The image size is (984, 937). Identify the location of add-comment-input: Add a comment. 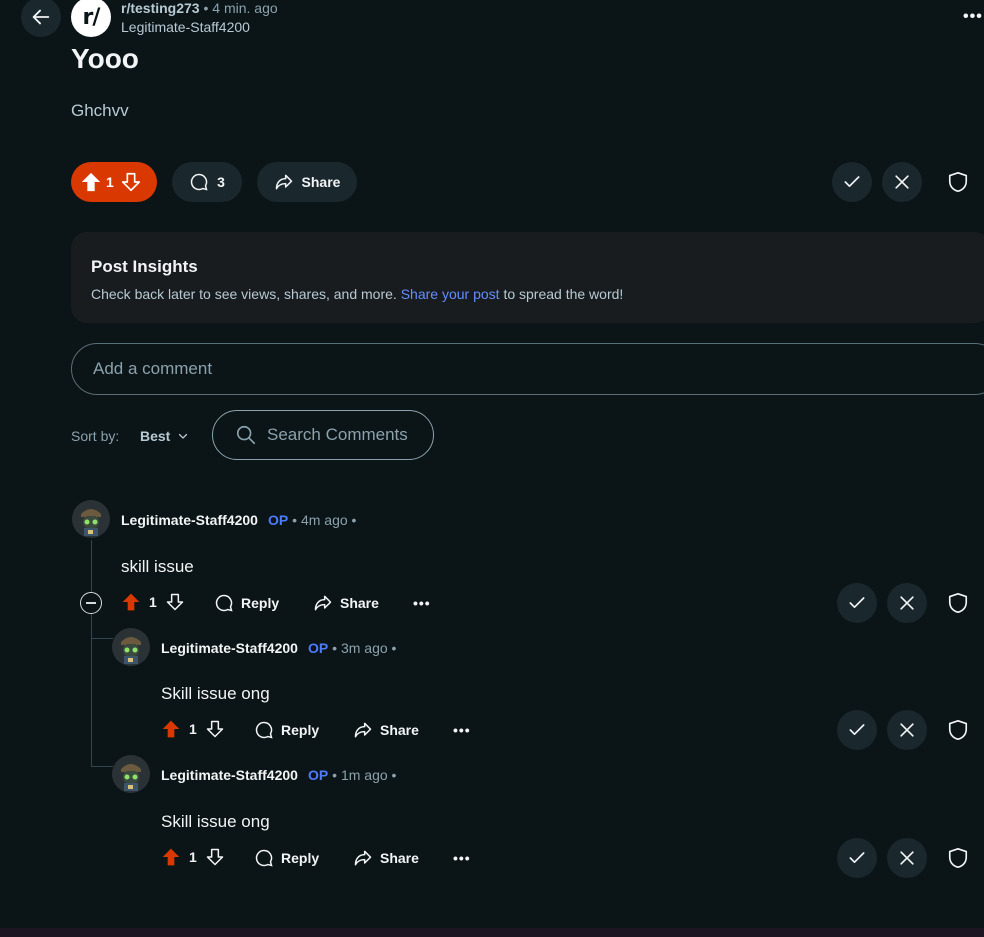
(527, 369).